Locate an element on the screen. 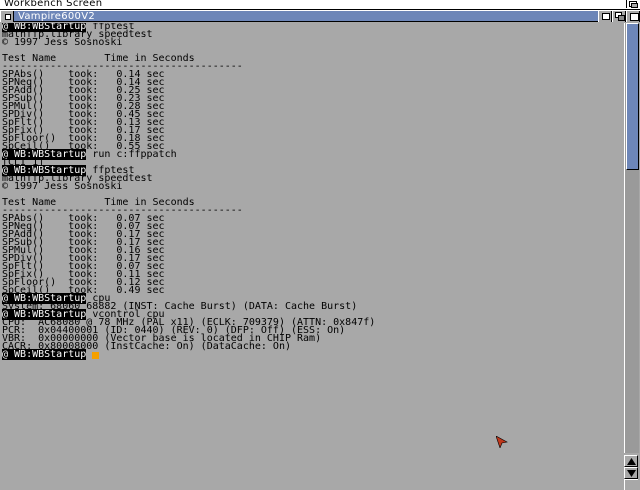  text-cursor is located at coordinates (96, 355).